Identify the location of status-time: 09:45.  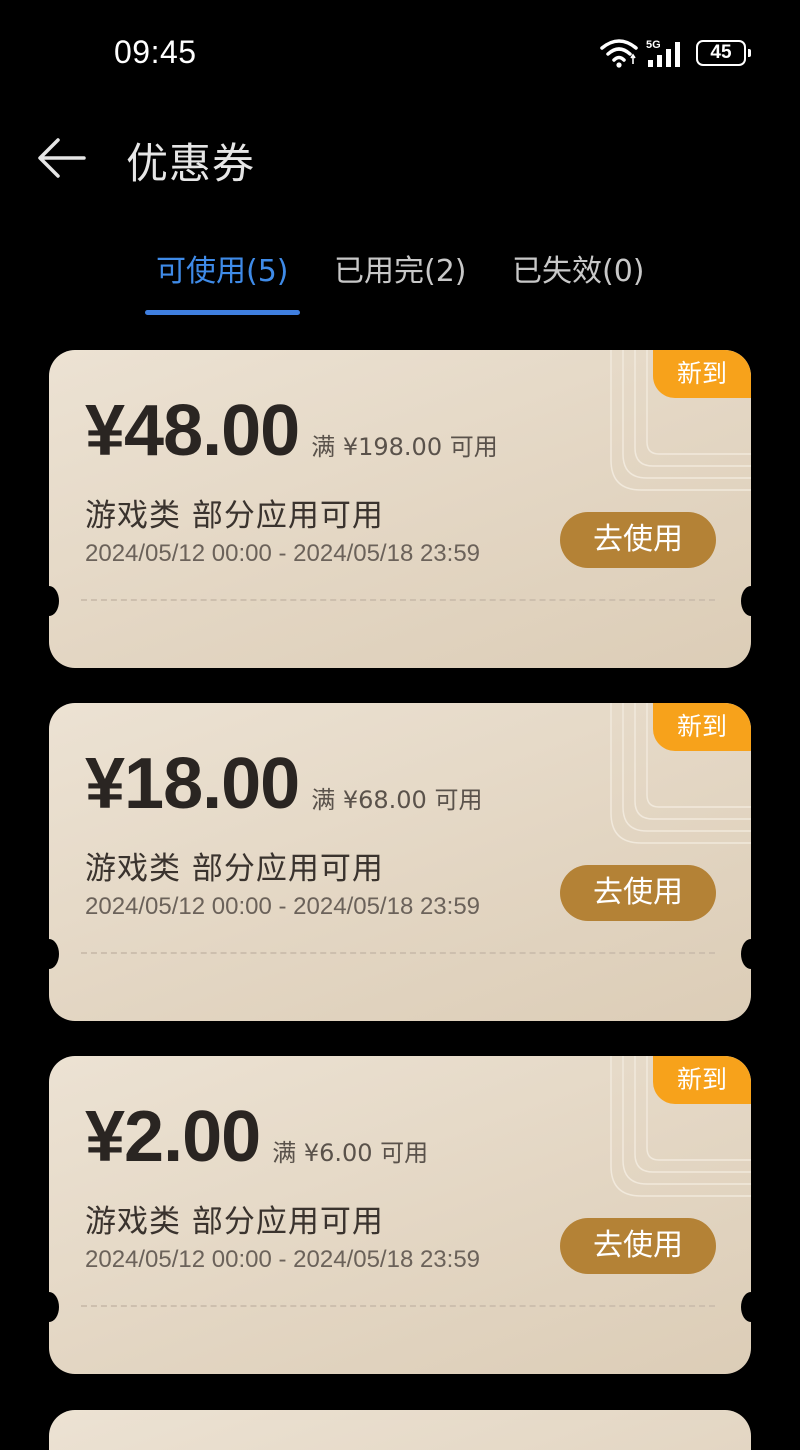
(155, 52).